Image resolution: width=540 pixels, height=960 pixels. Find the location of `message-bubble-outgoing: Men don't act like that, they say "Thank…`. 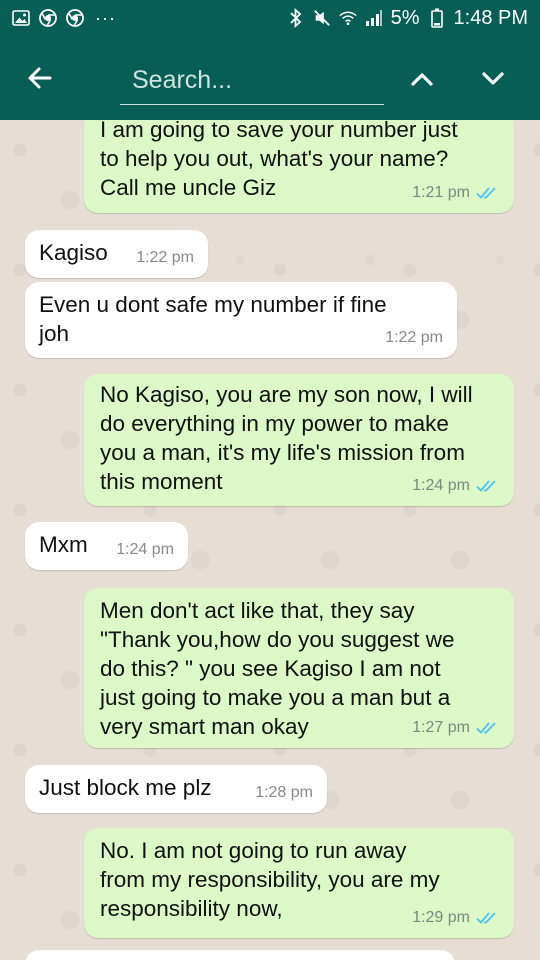

message-bubble-outgoing: Men don't act like that, they say "Thank… is located at coordinates (299, 668).